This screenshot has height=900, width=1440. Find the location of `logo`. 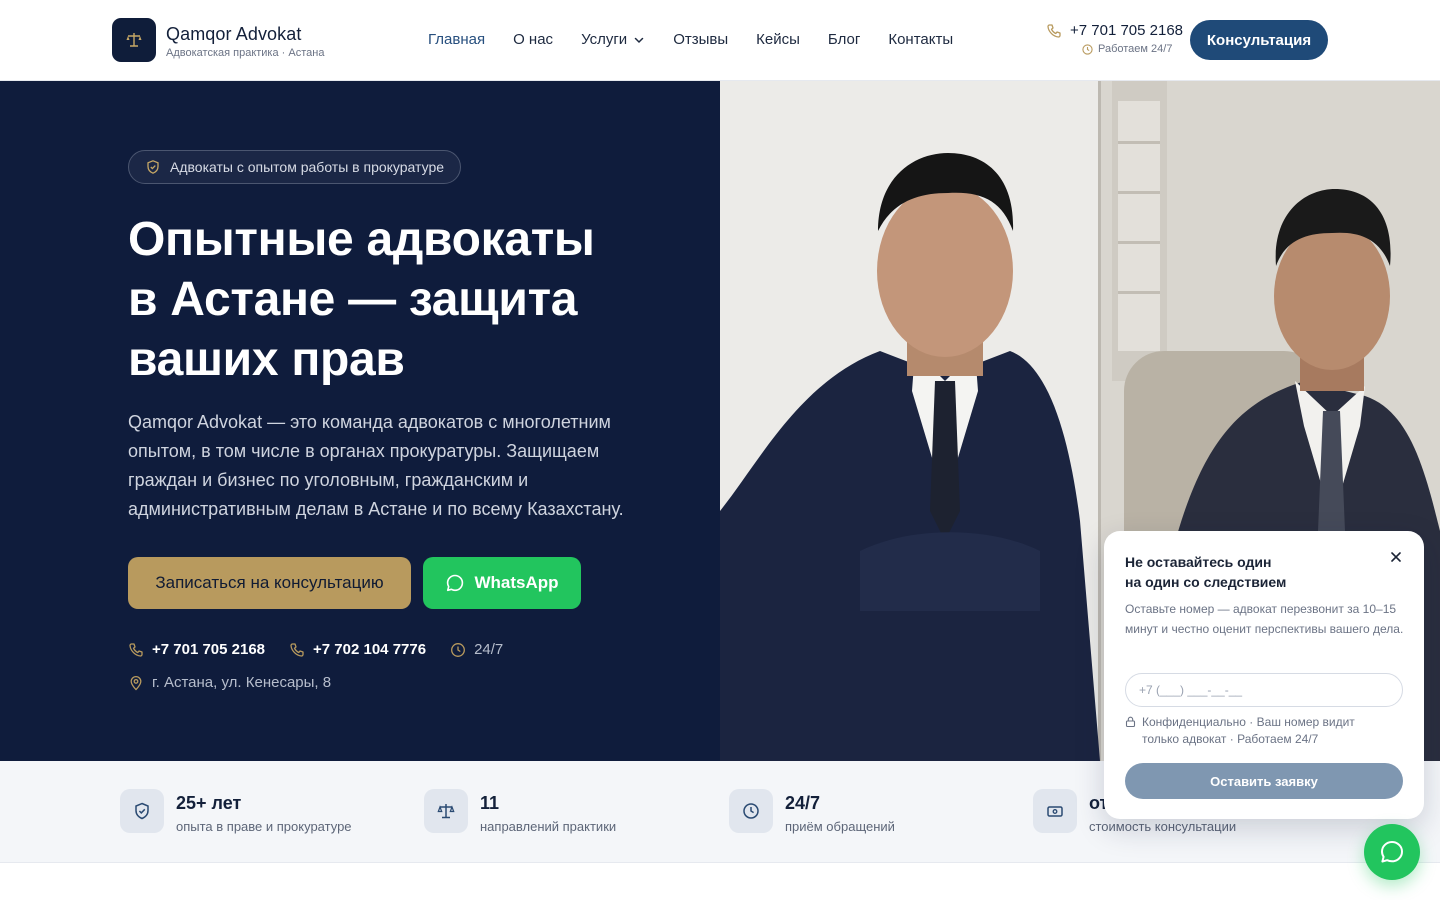

logo is located at coordinates (134, 40).